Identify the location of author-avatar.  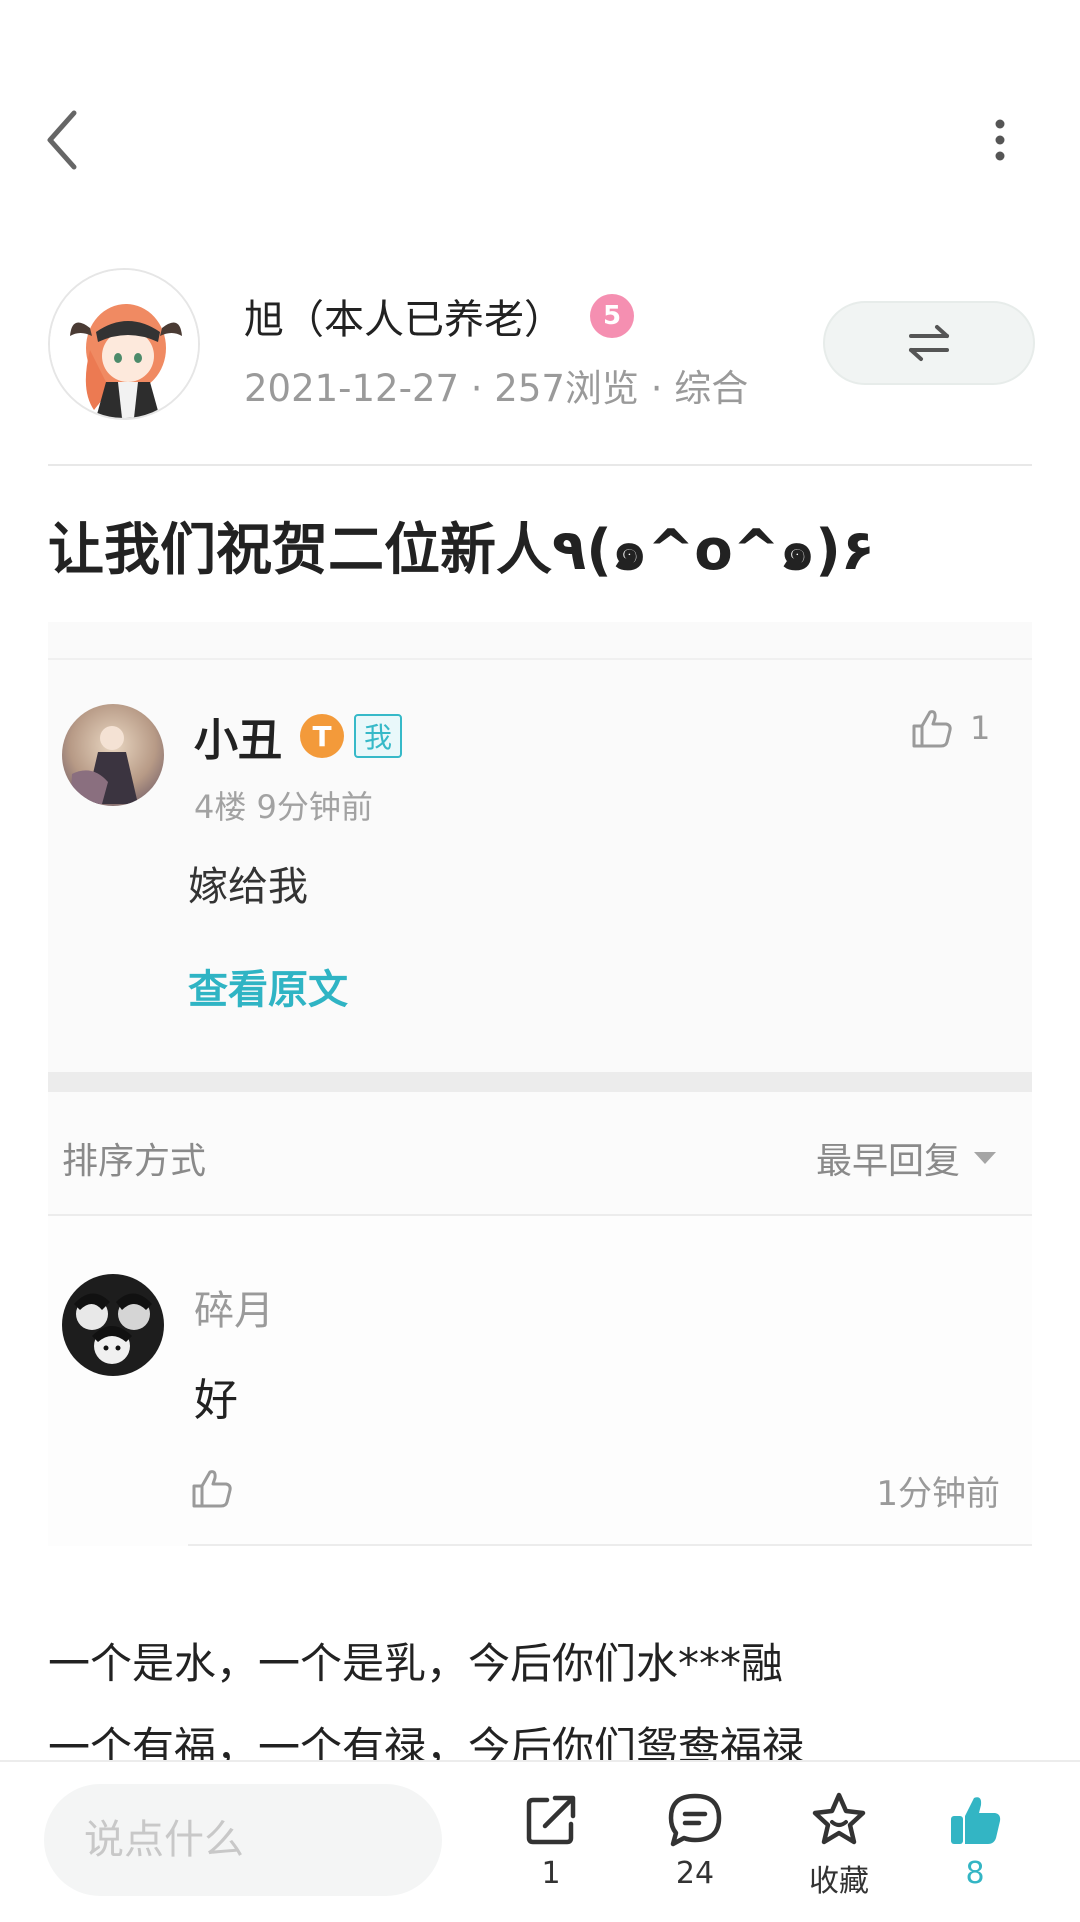
(124, 344).